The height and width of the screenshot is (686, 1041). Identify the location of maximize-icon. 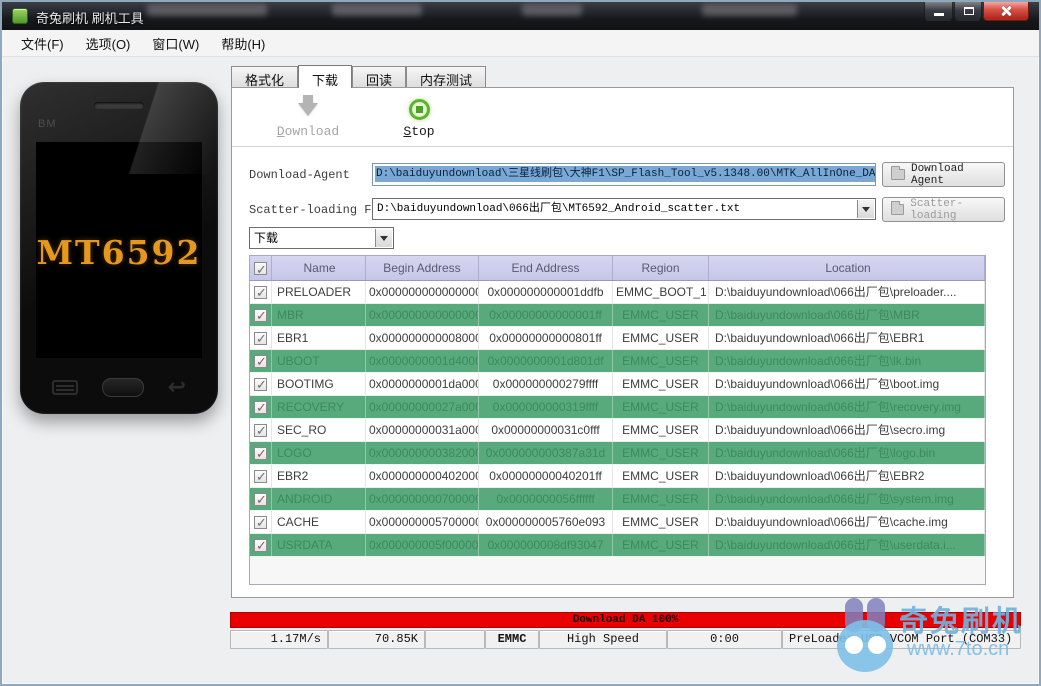
(969, 11).